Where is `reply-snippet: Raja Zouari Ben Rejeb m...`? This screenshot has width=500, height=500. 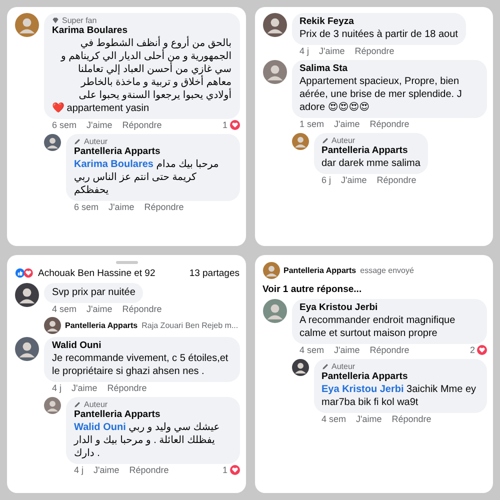
reply-snippet: Raja Zouari Ben Rejeb m... is located at coordinates (190, 325).